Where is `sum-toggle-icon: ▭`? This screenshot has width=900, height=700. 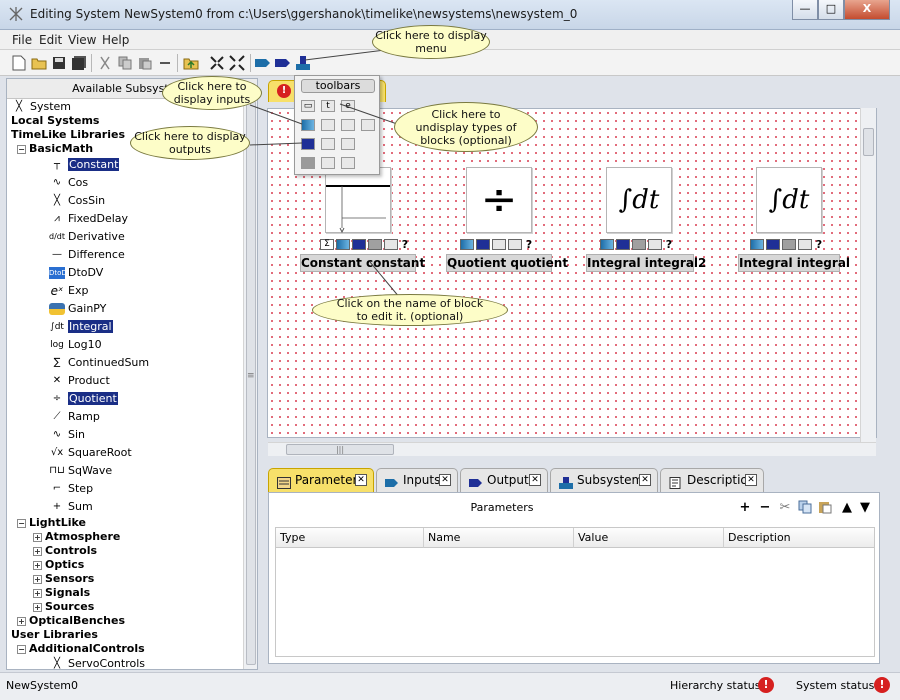
sum-toggle-icon: ▭ is located at coordinates (308, 106).